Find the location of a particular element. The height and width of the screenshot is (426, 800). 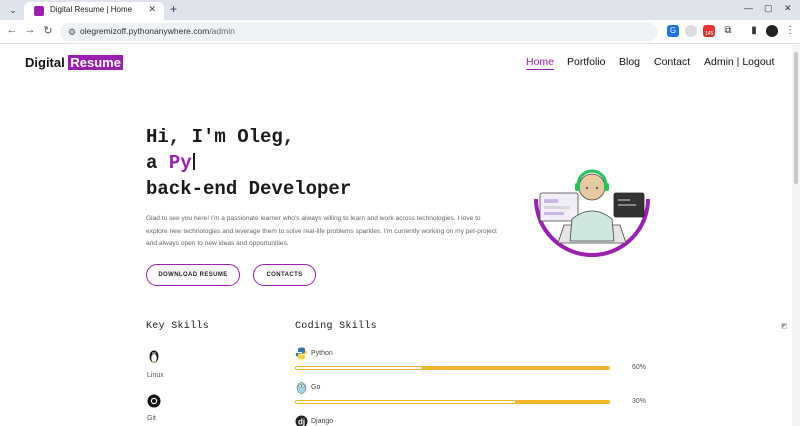

go-gopher-icon is located at coordinates (301, 388).